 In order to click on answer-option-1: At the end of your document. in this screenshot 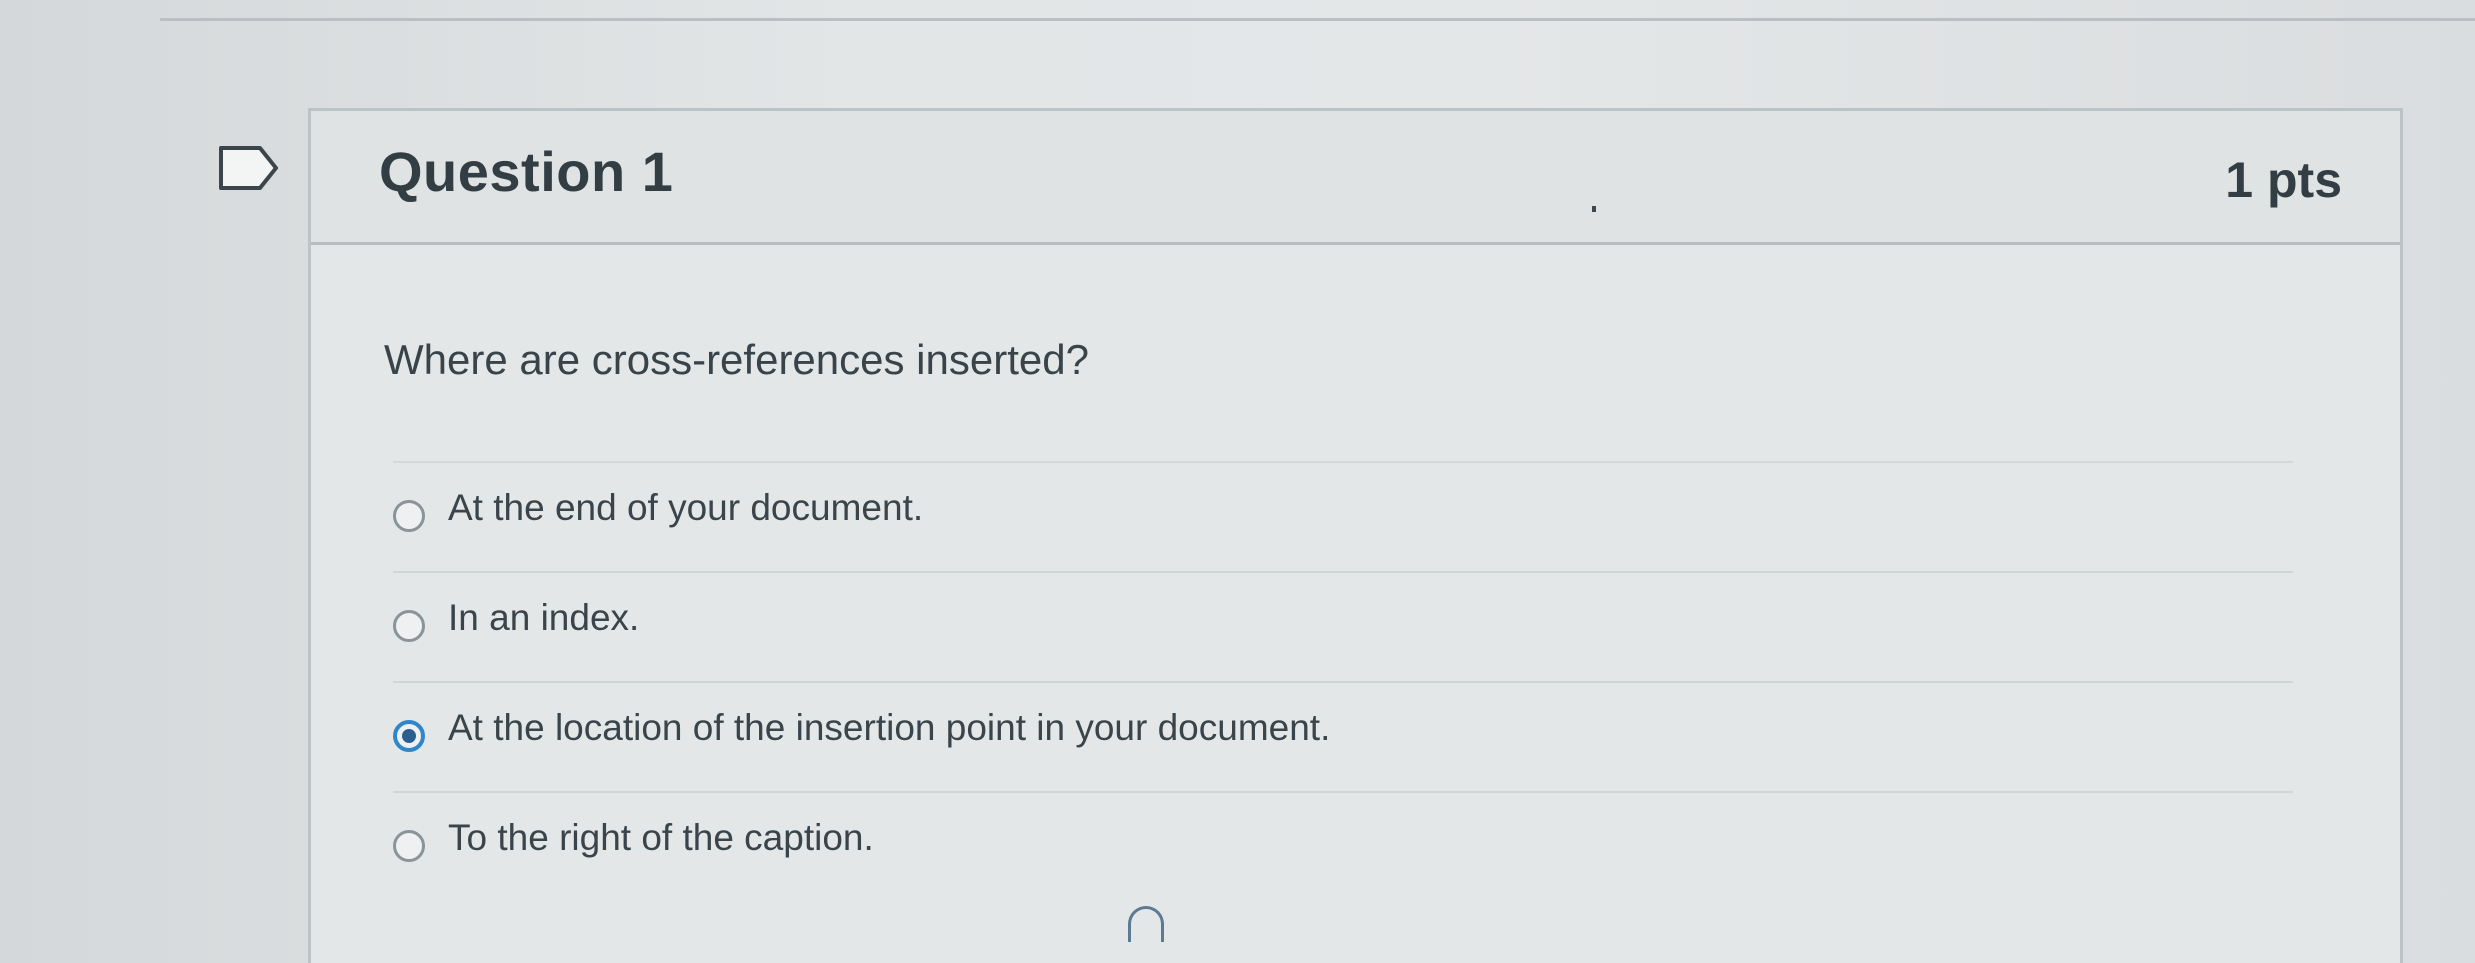, I will do `click(1343, 516)`.